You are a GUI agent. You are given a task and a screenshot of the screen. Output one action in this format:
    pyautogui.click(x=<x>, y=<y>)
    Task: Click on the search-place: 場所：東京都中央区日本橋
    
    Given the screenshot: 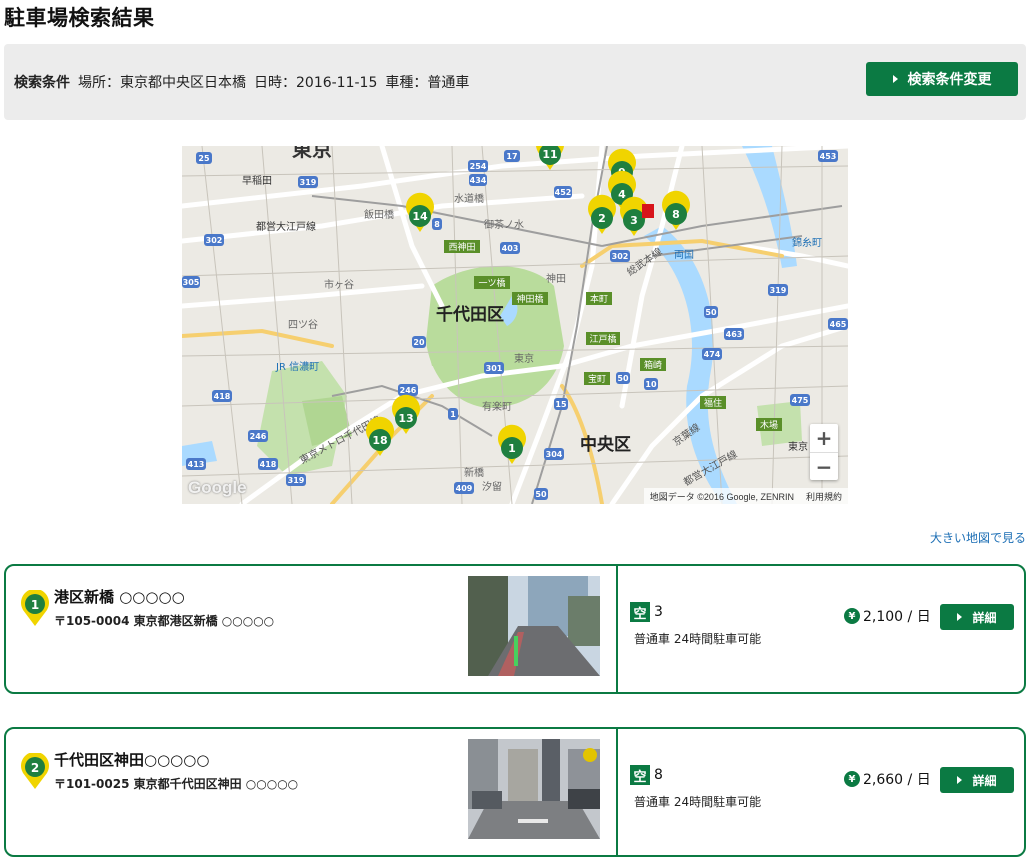 What is the action you would take?
    pyautogui.click(x=162, y=83)
    